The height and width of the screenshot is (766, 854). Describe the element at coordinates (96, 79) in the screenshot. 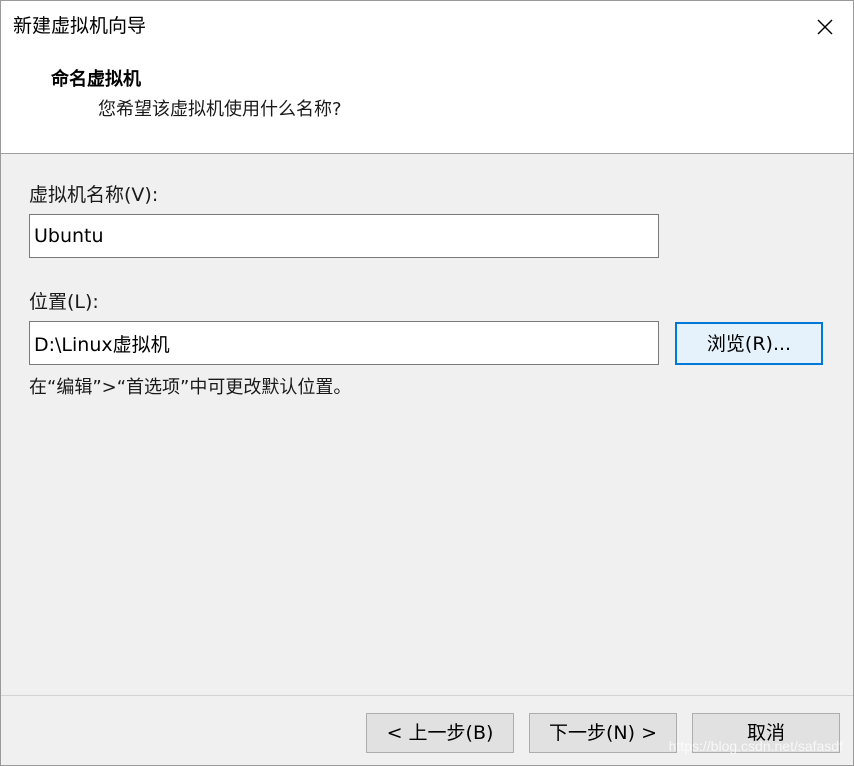

I see `page-title: 命名虚拟机` at that location.